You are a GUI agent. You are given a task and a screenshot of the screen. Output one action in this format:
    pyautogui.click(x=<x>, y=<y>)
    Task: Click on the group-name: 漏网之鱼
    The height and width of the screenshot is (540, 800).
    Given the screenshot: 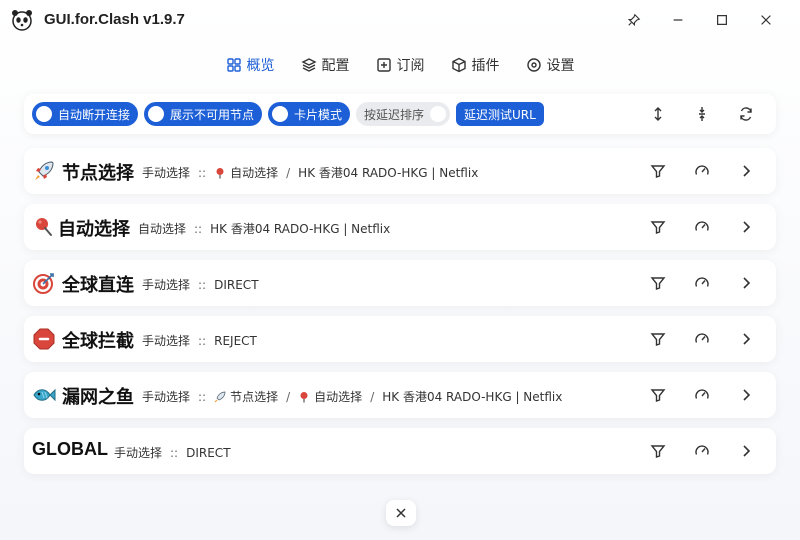 What is the action you would take?
    pyautogui.click(x=98, y=397)
    